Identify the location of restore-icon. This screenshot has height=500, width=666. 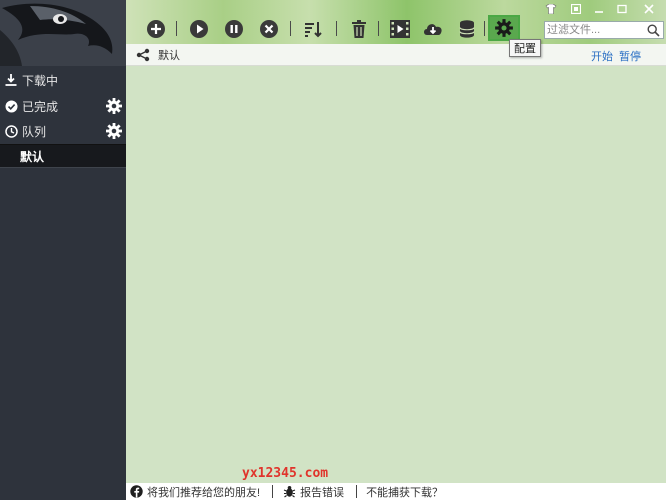
(576, 9).